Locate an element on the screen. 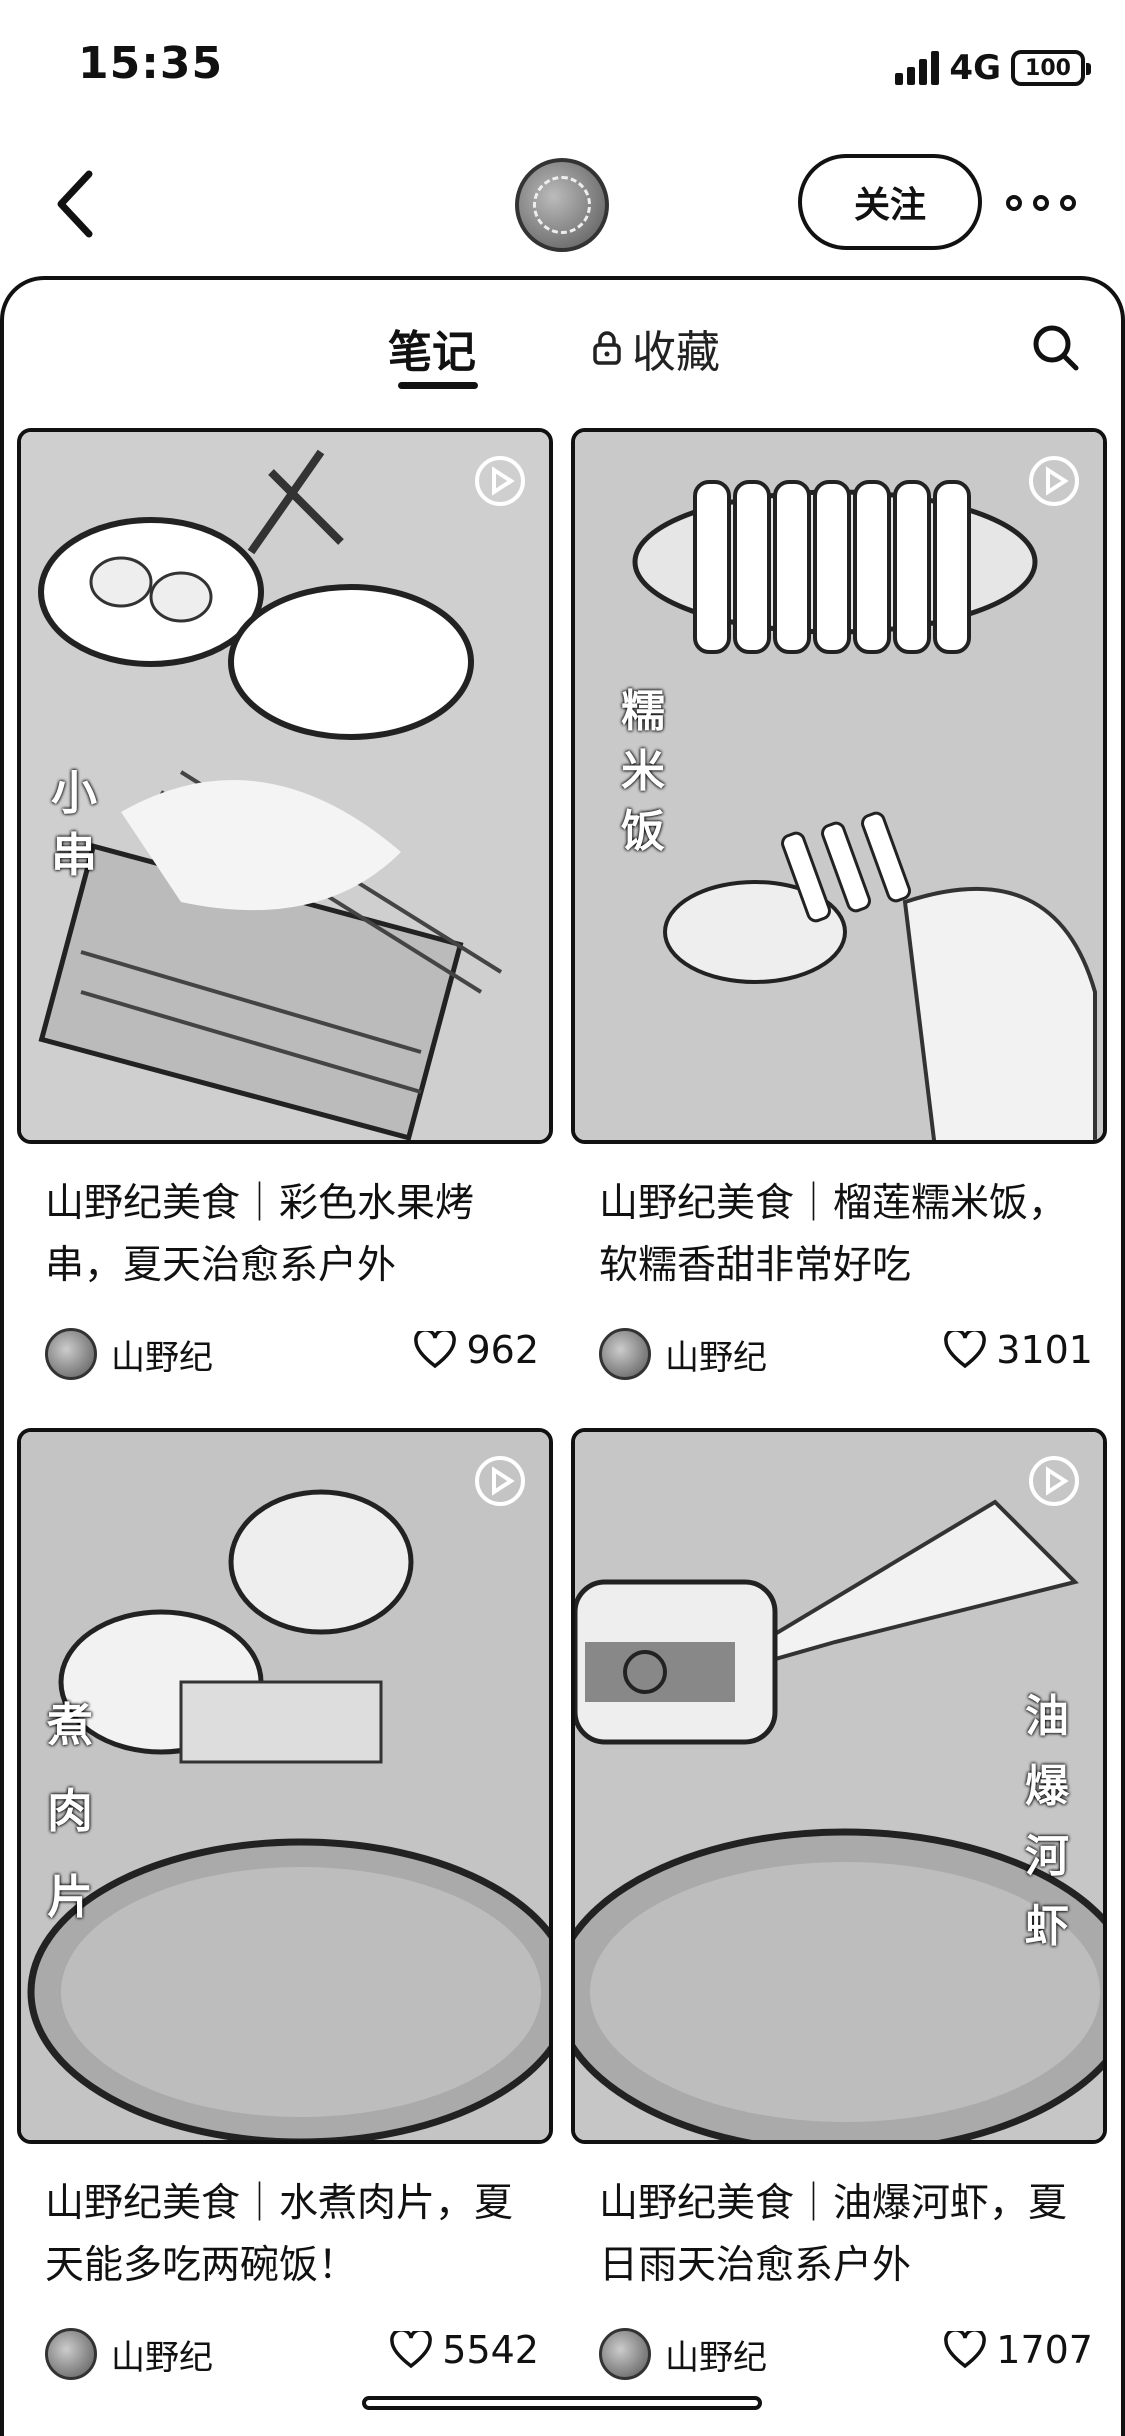 The width and height of the screenshot is (1125, 2436). signal-icon is located at coordinates (917, 68).